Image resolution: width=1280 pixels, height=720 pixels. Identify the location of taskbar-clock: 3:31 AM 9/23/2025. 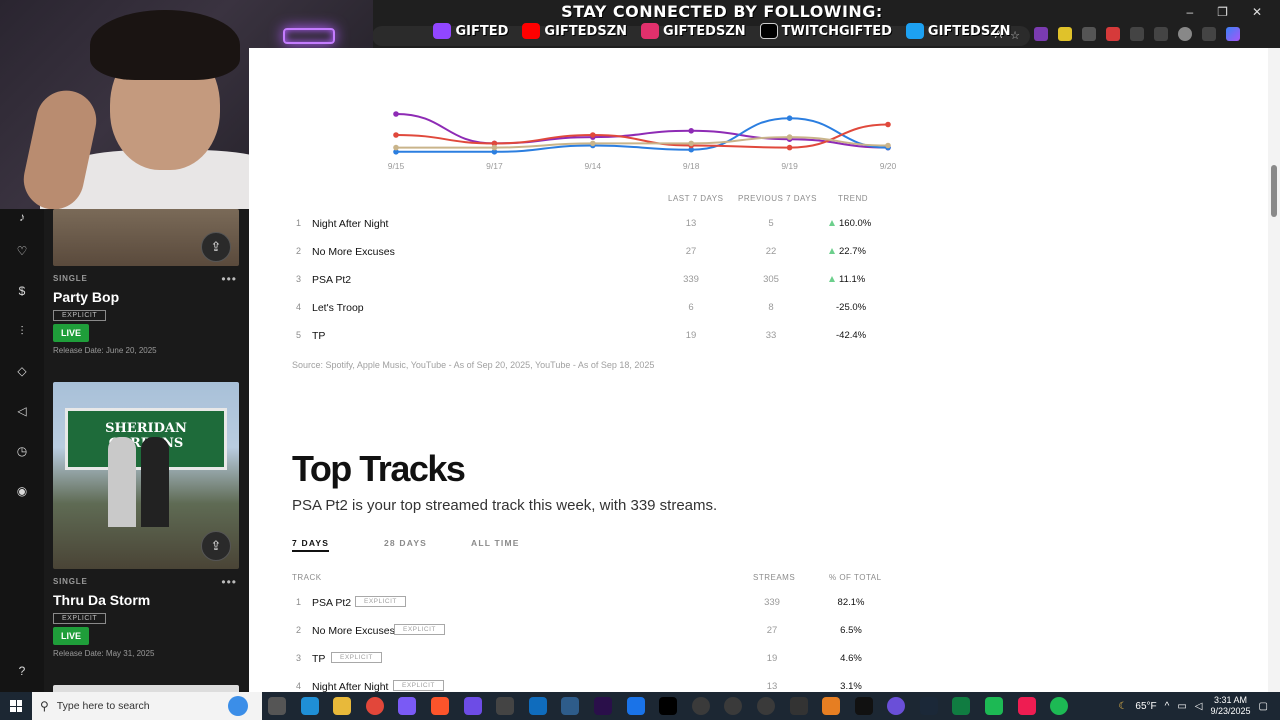
(1231, 706).